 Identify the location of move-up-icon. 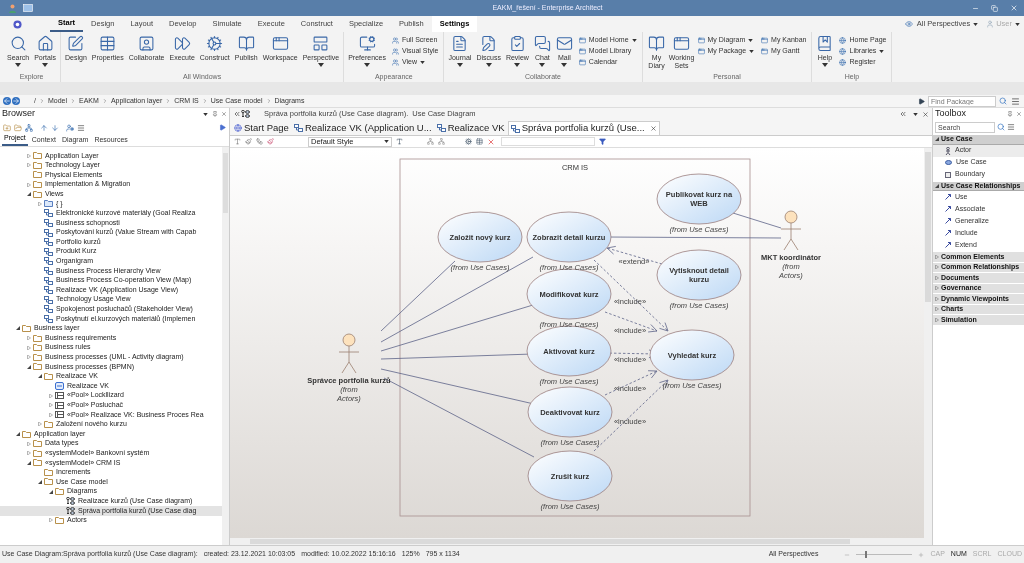
(44, 127).